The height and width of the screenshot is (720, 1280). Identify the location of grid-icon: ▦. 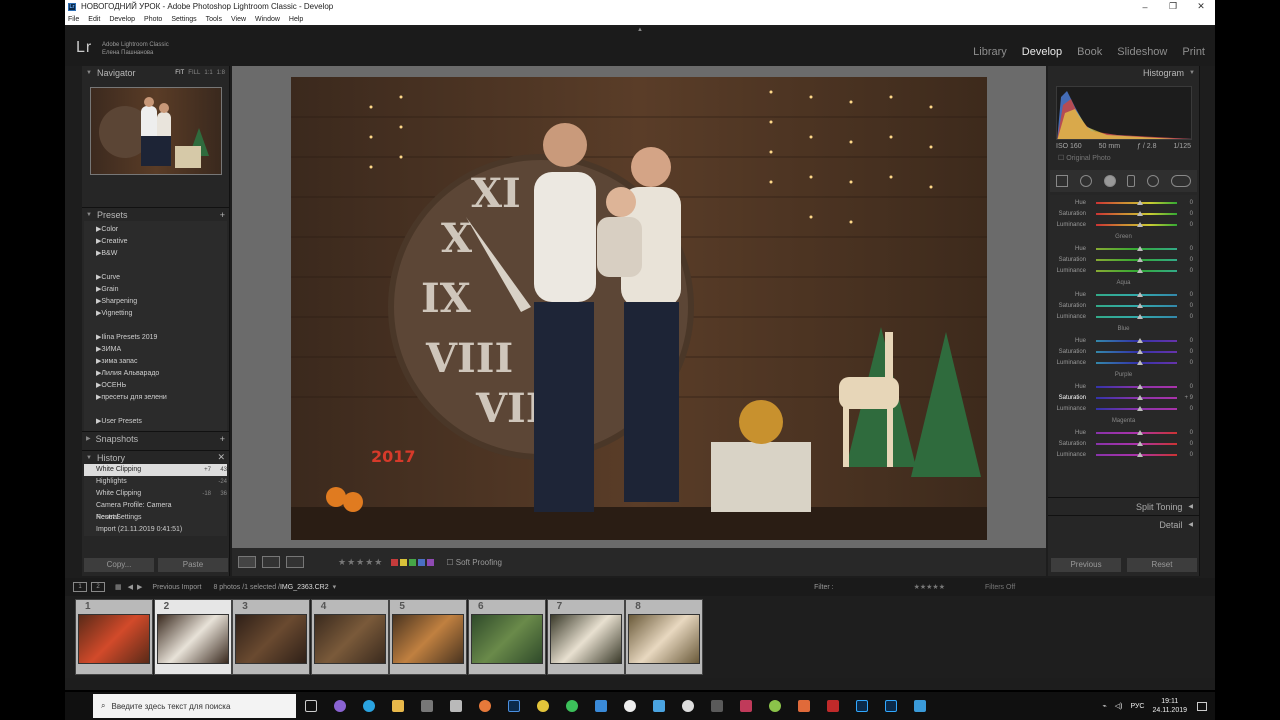
(118, 587).